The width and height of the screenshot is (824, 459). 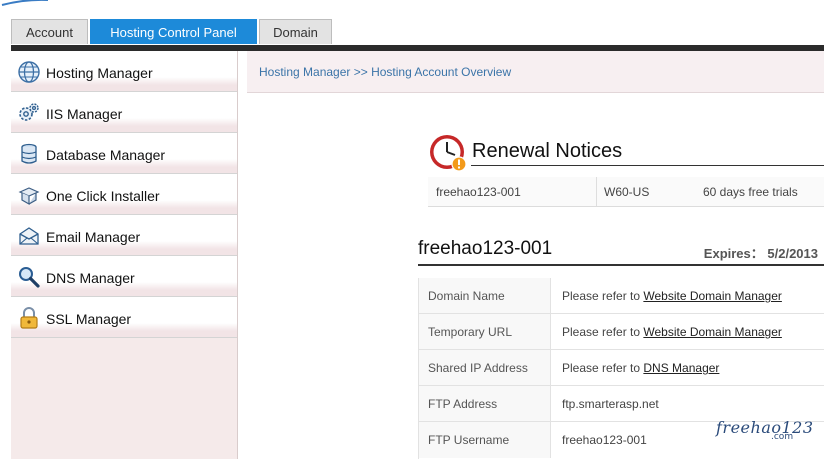 I want to click on main-tabs: Account Hosting Control Panel Domain, so click(x=172, y=32).